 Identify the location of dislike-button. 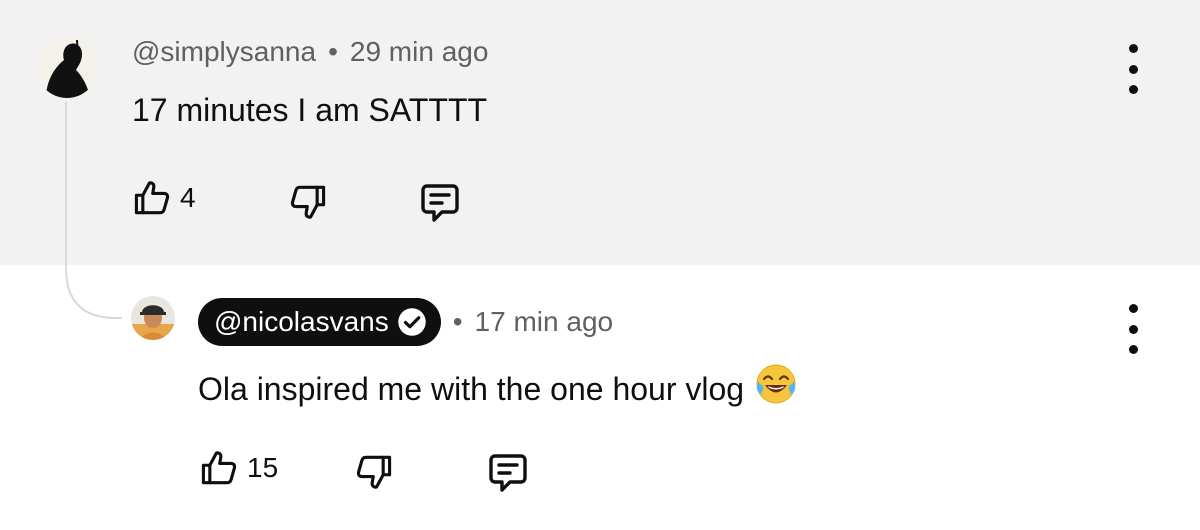
(308, 202).